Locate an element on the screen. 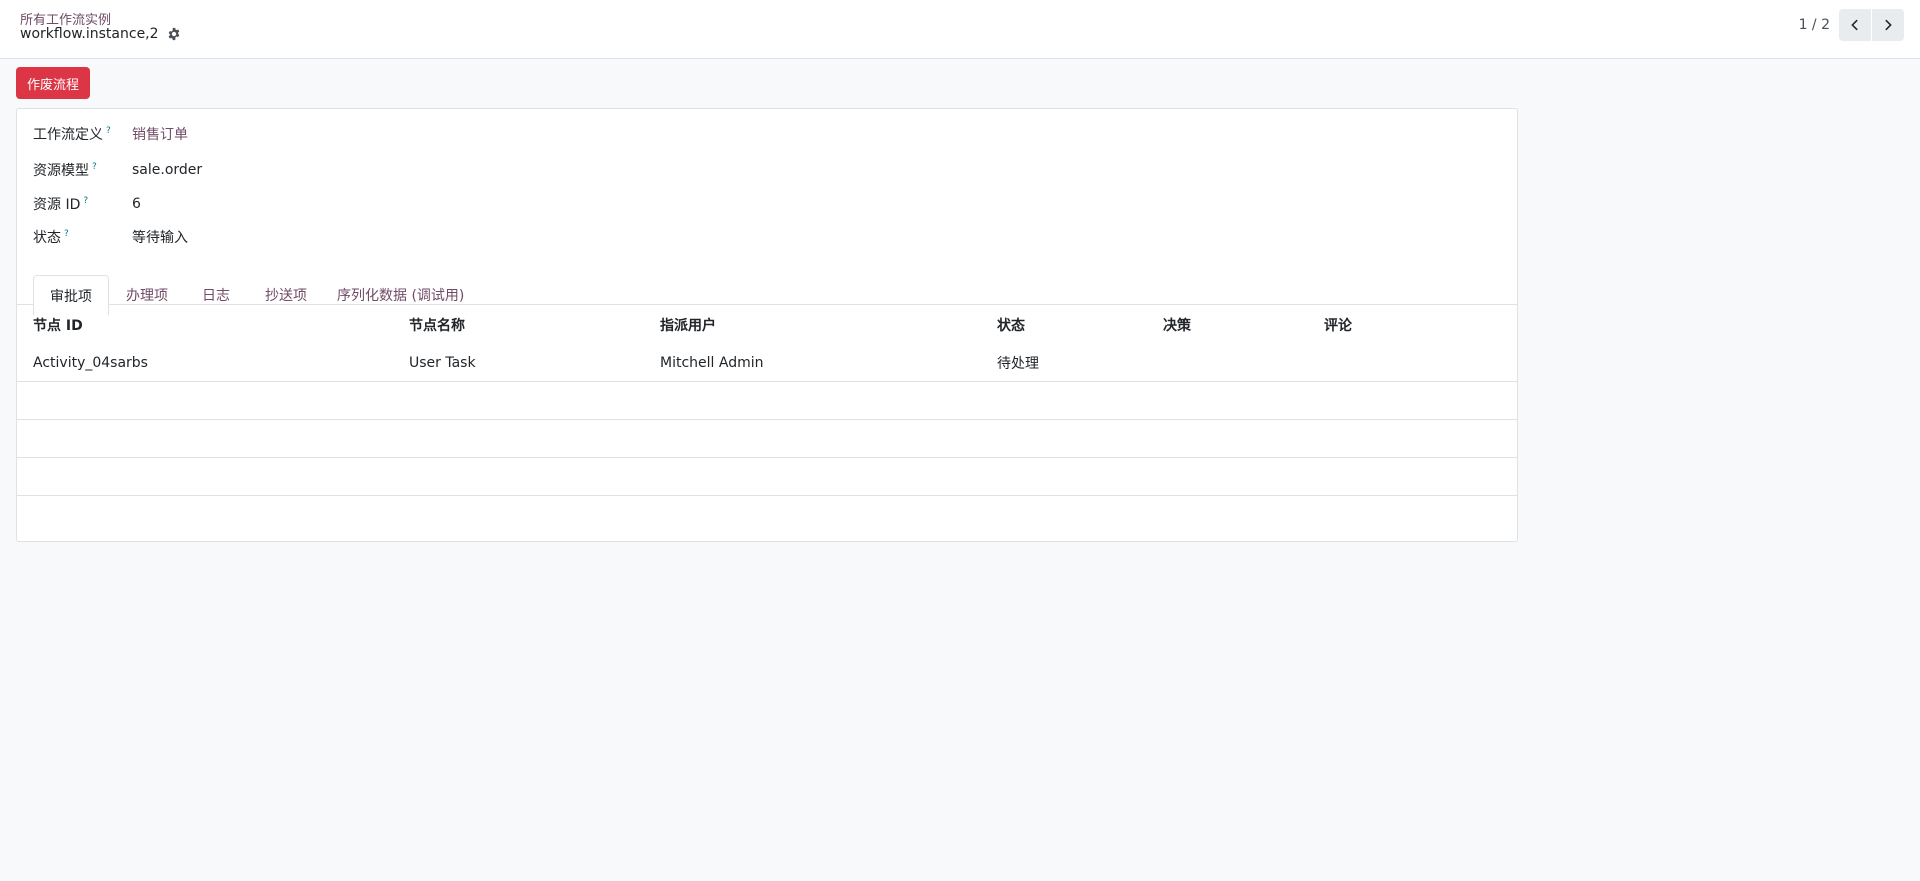 The width and height of the screenshot is (1920, 881). pager-value: 1 / 2 is located at coordinates (1814, 25).